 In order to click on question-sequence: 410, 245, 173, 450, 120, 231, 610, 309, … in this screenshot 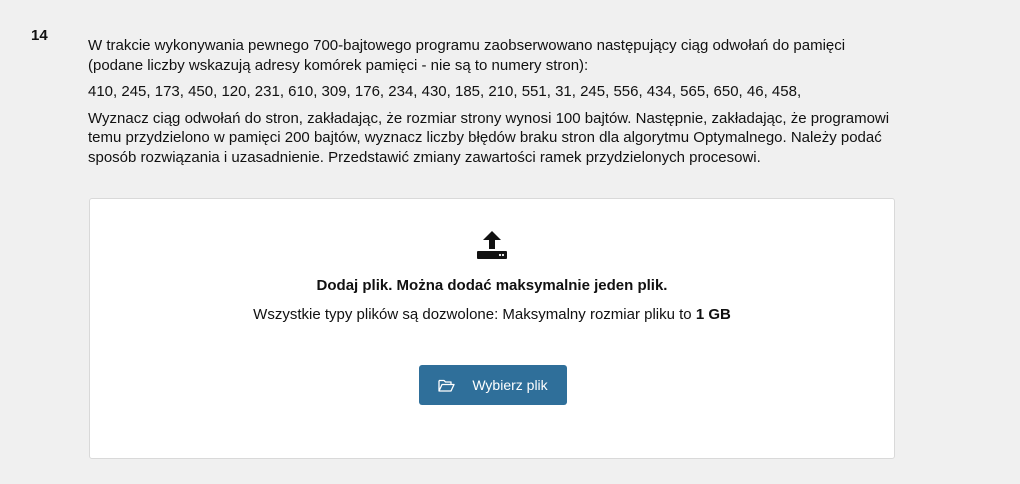, I will do `click(445, 91)`.